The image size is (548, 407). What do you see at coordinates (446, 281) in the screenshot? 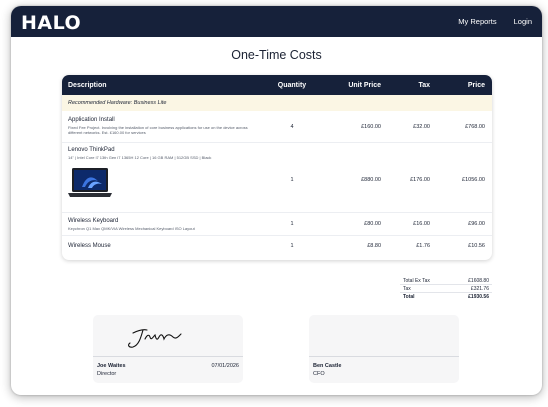
I see `total-ex-tax-row: Total Ex Tax £1608.80` at bounding box center [446, 281].